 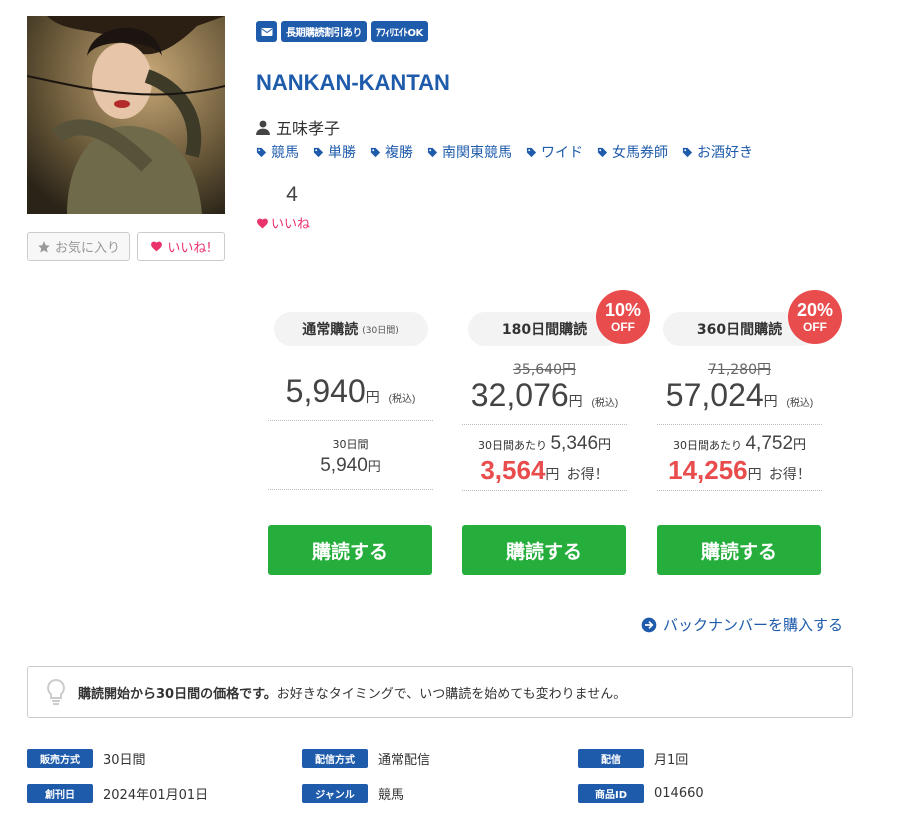 I want to click on tag-label: ワイド, so click(x=562, y=153).